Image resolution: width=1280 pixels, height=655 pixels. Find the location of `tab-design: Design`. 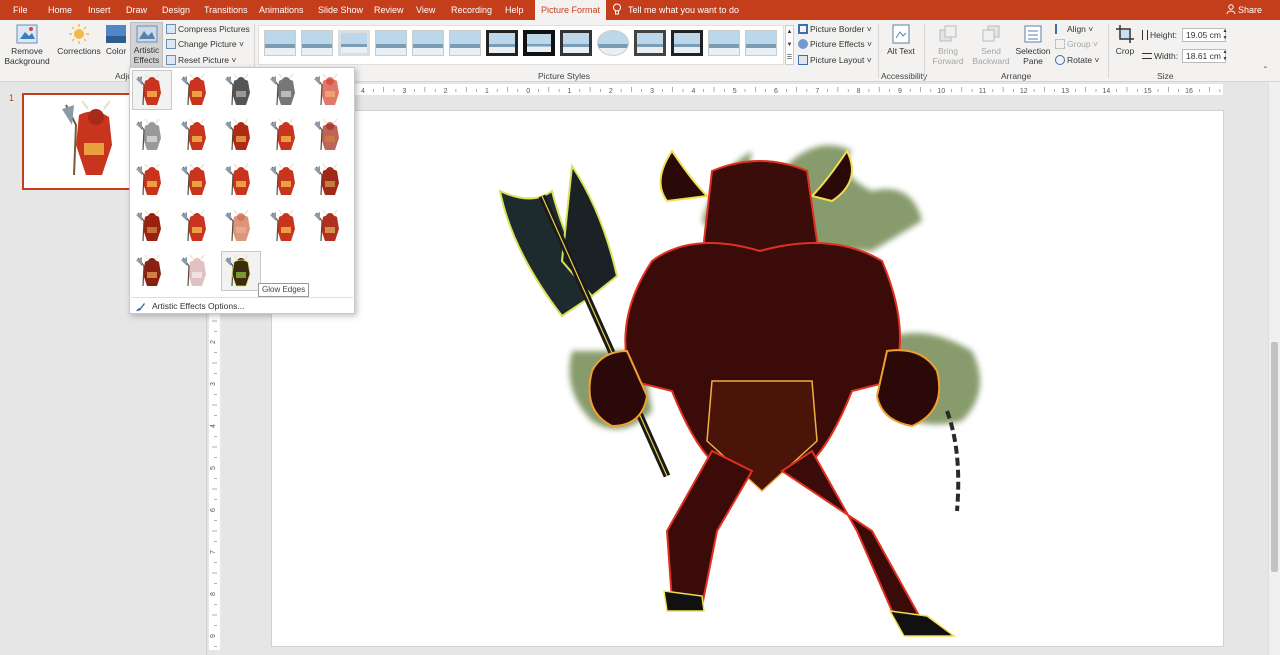

tab-design: Design is located at coordinates (176, 10).